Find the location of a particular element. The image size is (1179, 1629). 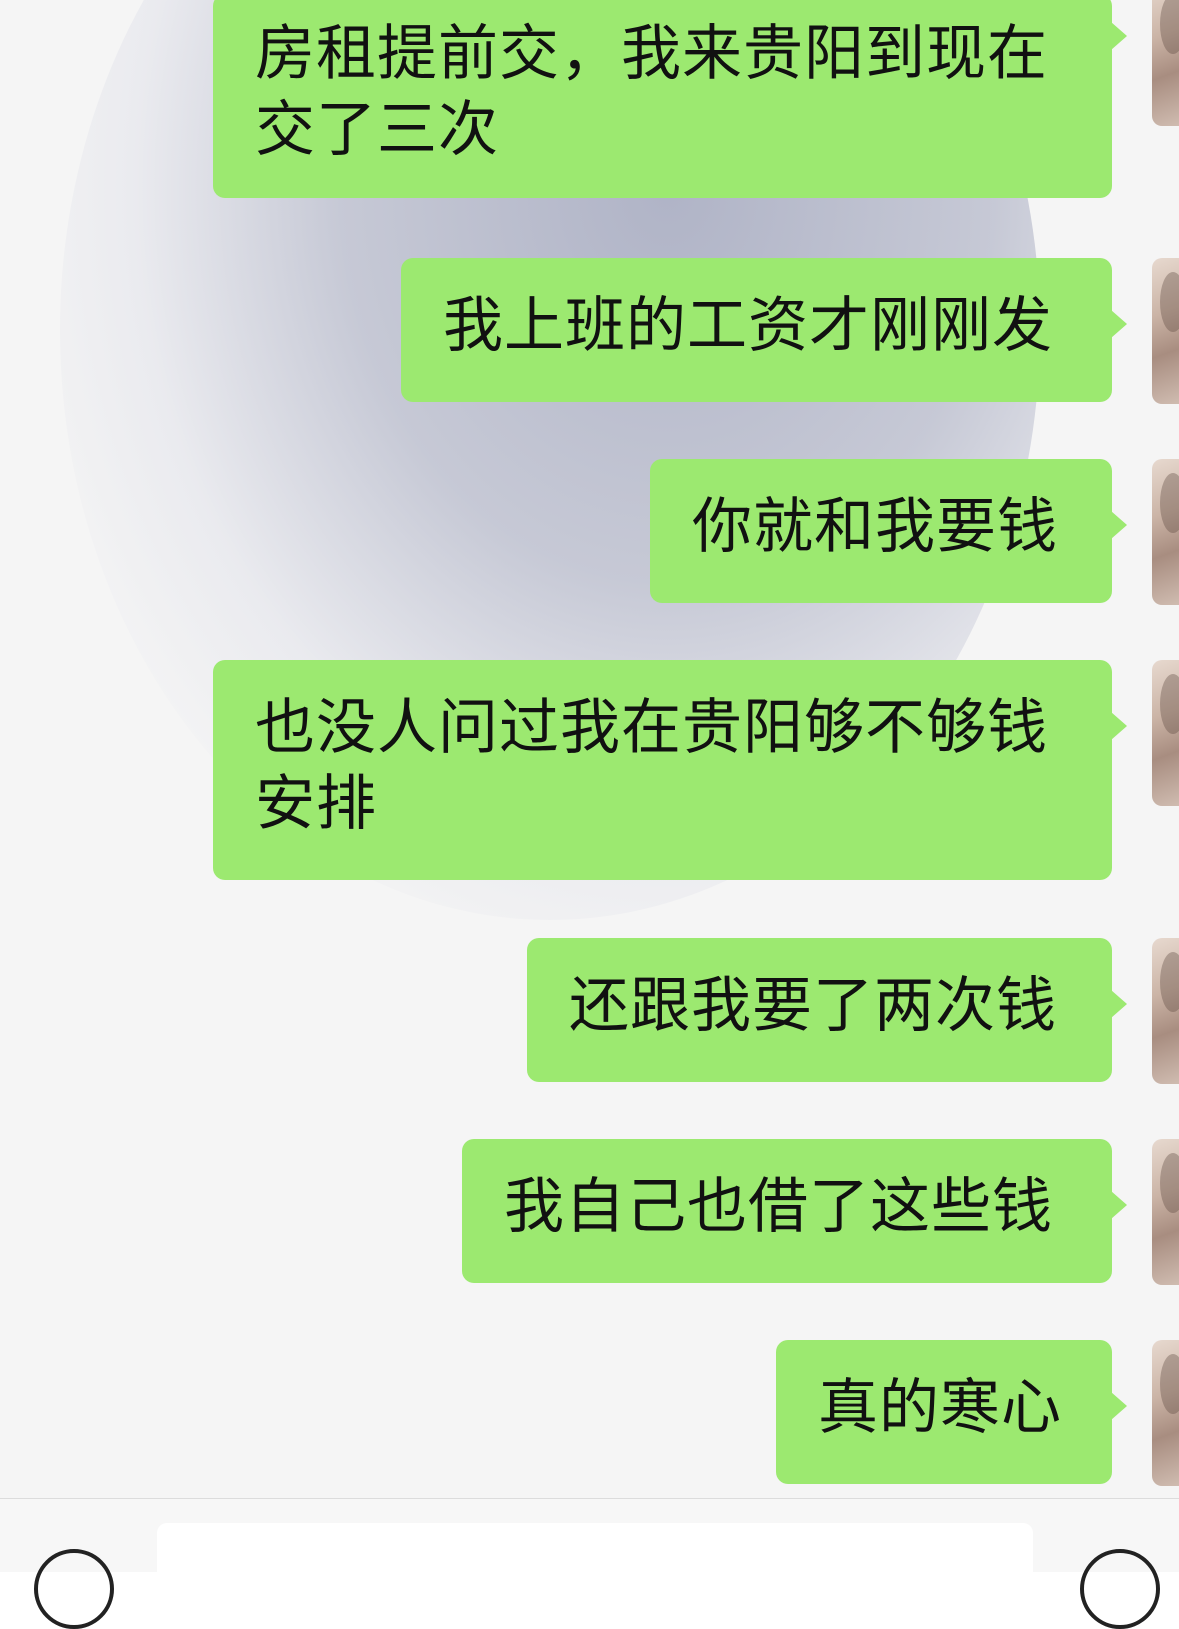

message-text: 我自己也借了这些钱 is located at coordinates (778, 1207).